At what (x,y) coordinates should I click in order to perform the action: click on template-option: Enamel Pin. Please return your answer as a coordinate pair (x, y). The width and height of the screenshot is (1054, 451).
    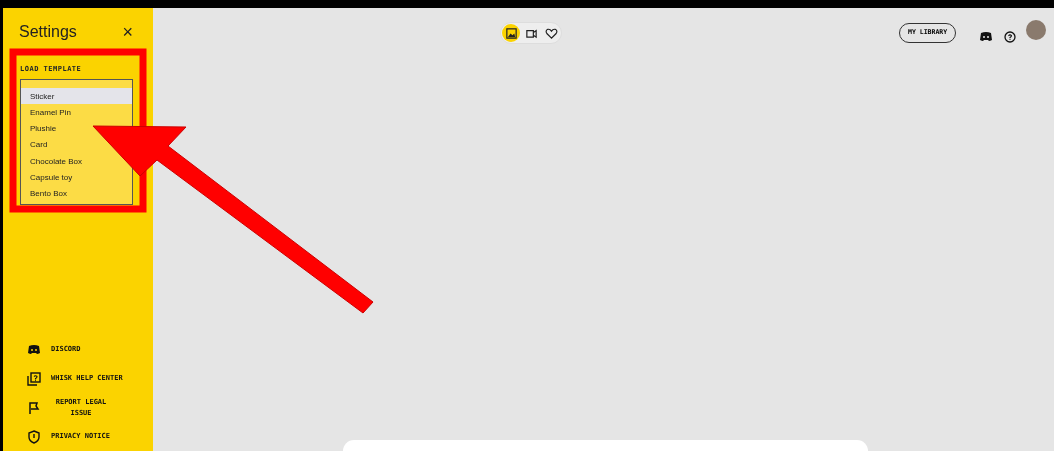
    Looking at the image, I should click on (50, 112).